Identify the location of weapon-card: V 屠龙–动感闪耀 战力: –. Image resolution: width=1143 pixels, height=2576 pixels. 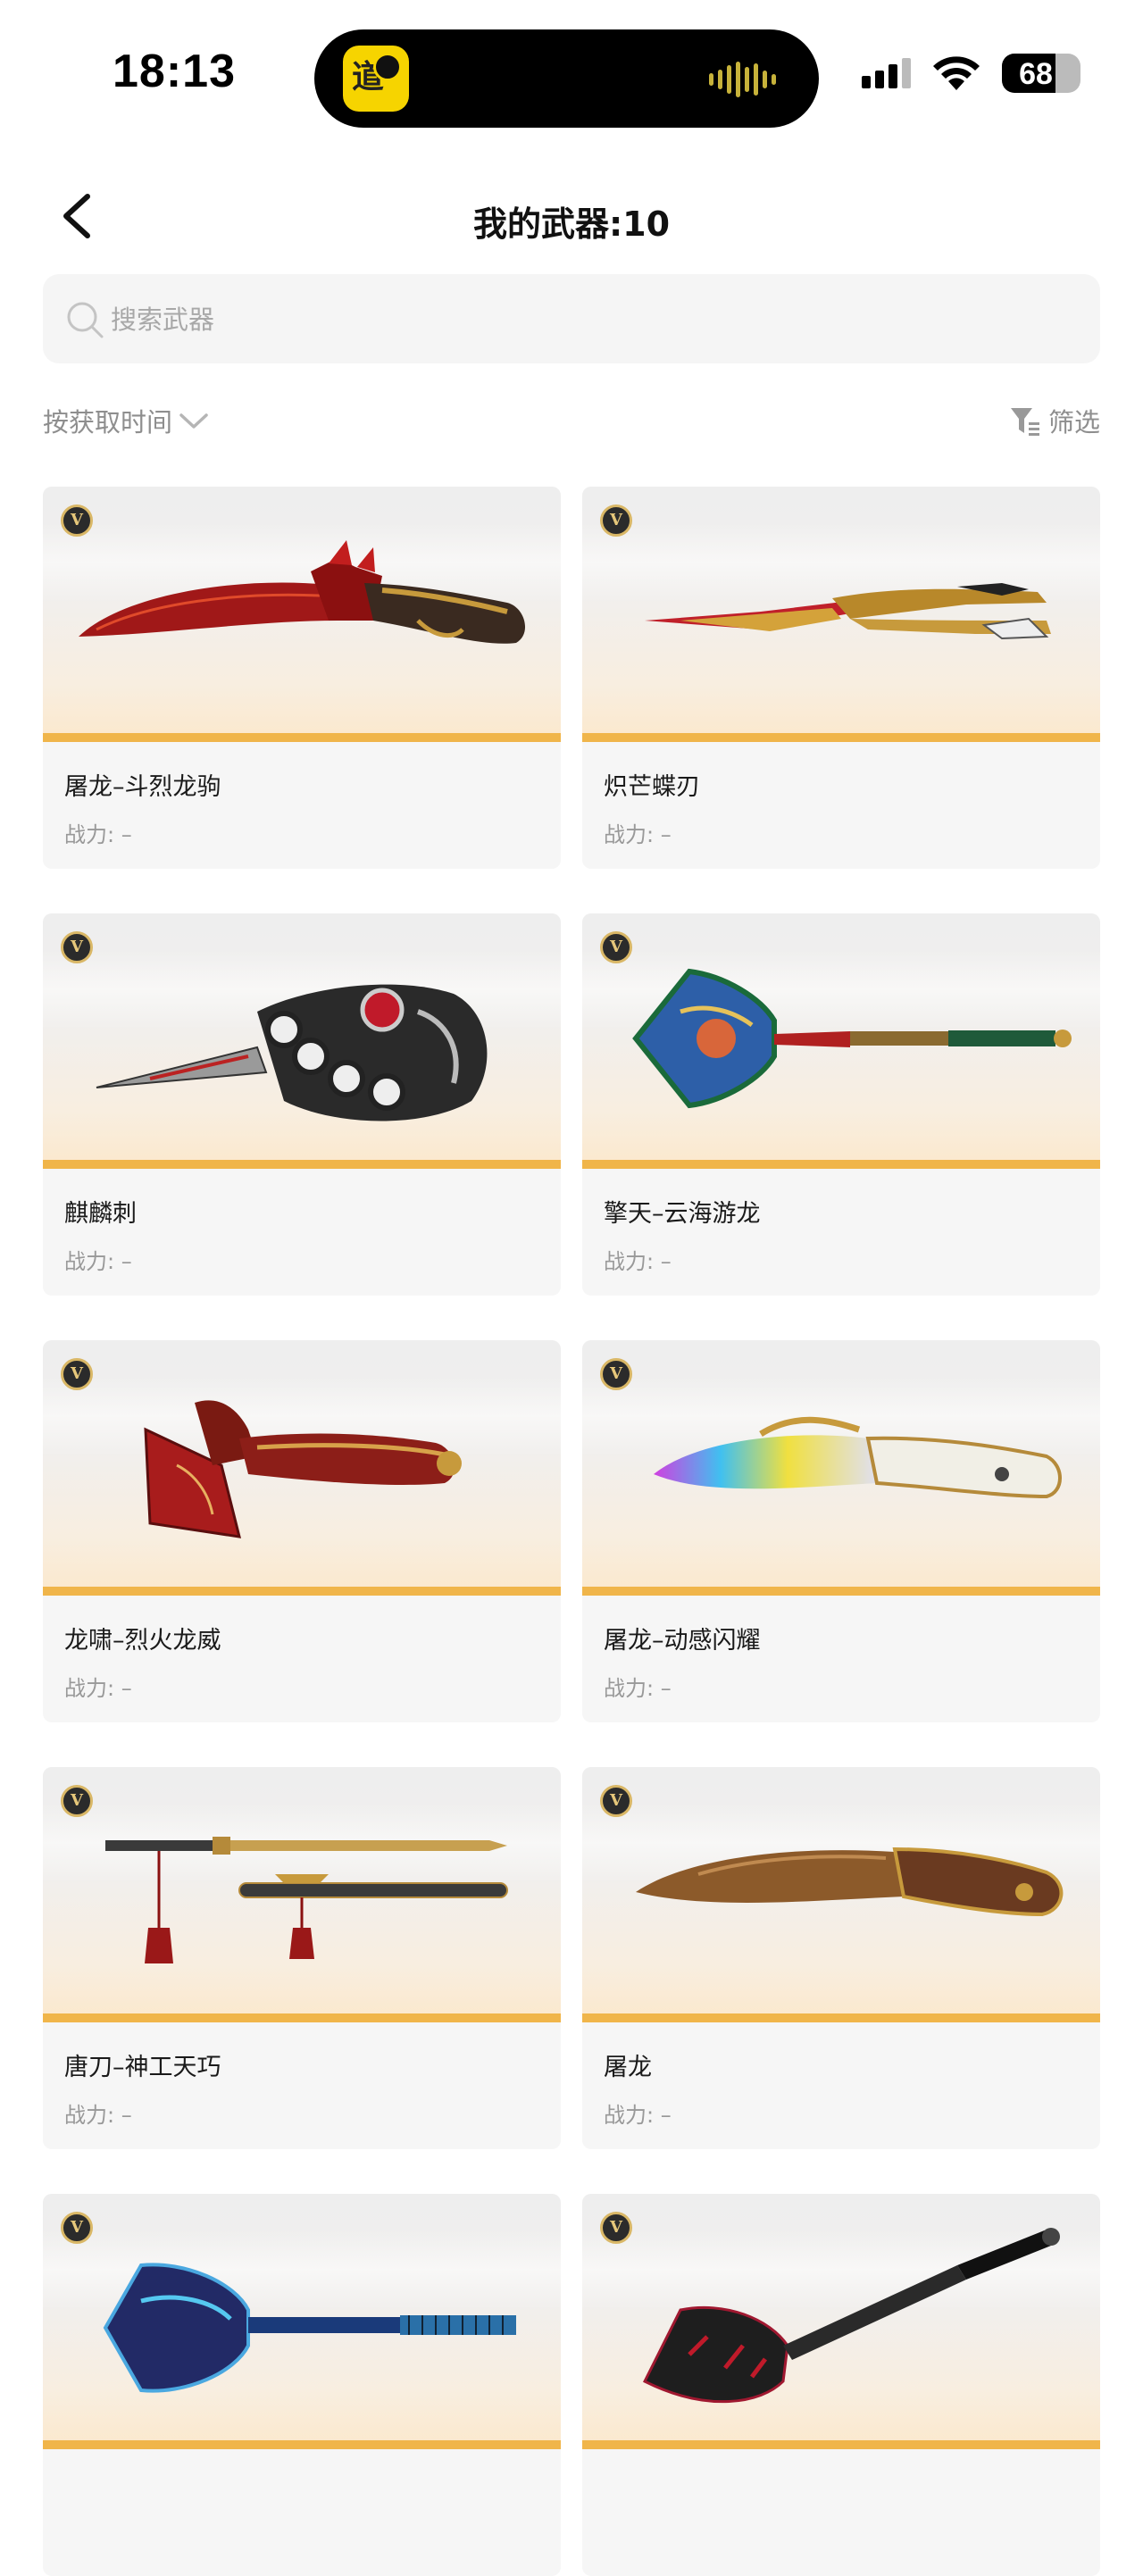
(841, 1531).